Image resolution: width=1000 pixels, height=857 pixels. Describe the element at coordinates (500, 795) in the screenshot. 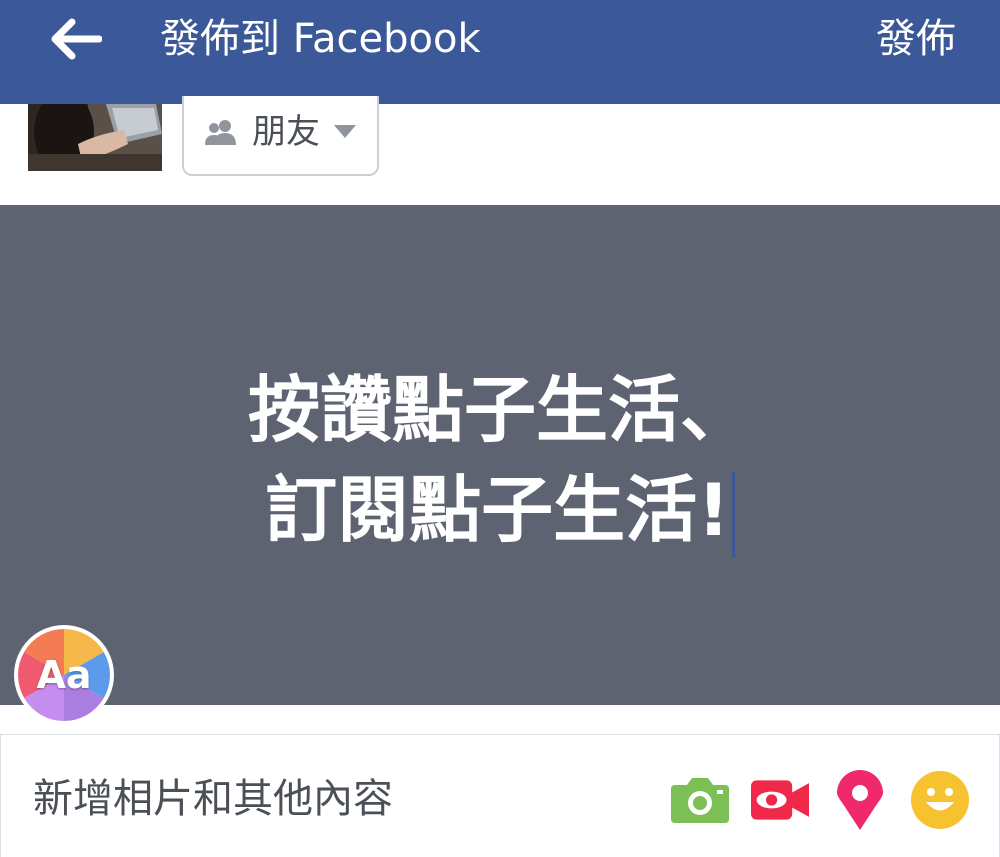

I see `add-content-bar: 新增相片和其他內容` at that location.